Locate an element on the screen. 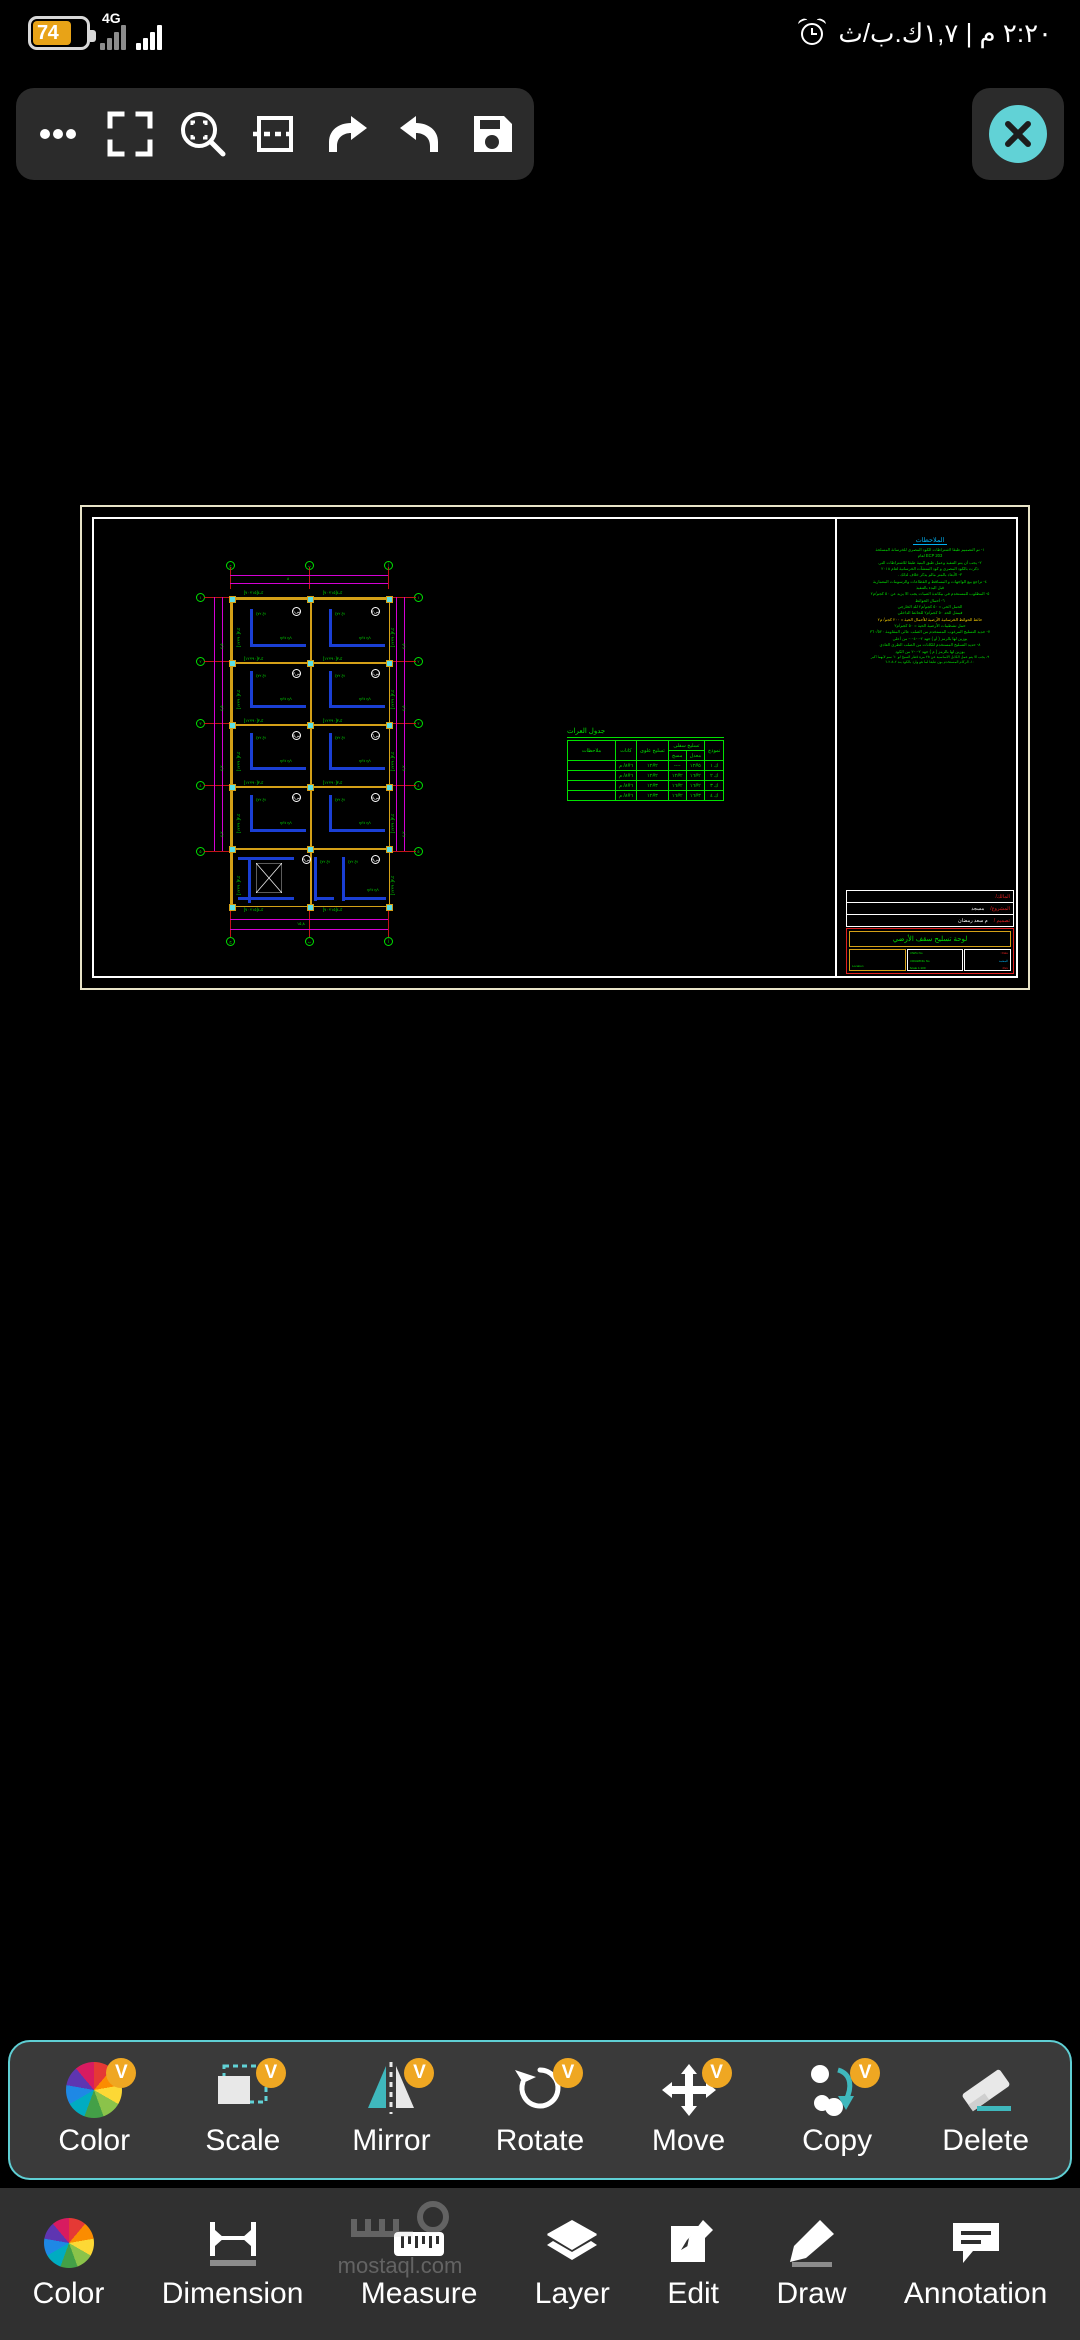 The height and width of the screenshot is (2340, 1080). grid-axis-v2b is located at coordinates (309, 924).